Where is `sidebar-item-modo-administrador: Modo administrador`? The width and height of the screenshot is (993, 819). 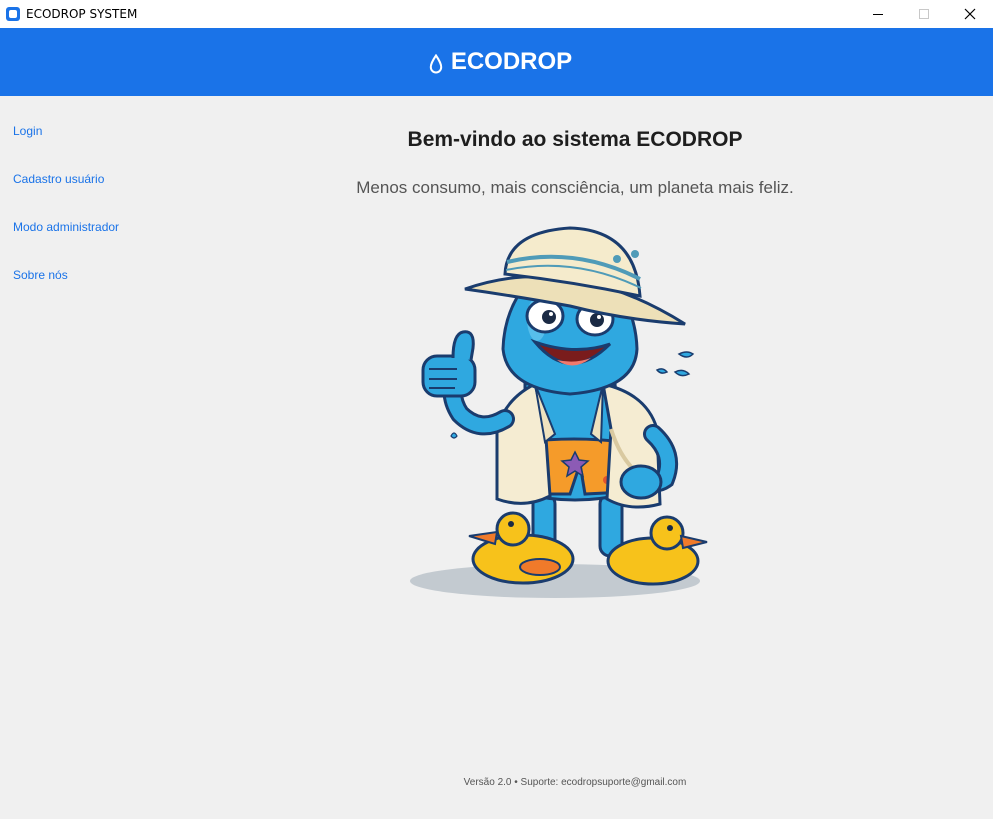 sidebar-item-modo-administrador: Modo administrador is located at coordinates (66, 227).